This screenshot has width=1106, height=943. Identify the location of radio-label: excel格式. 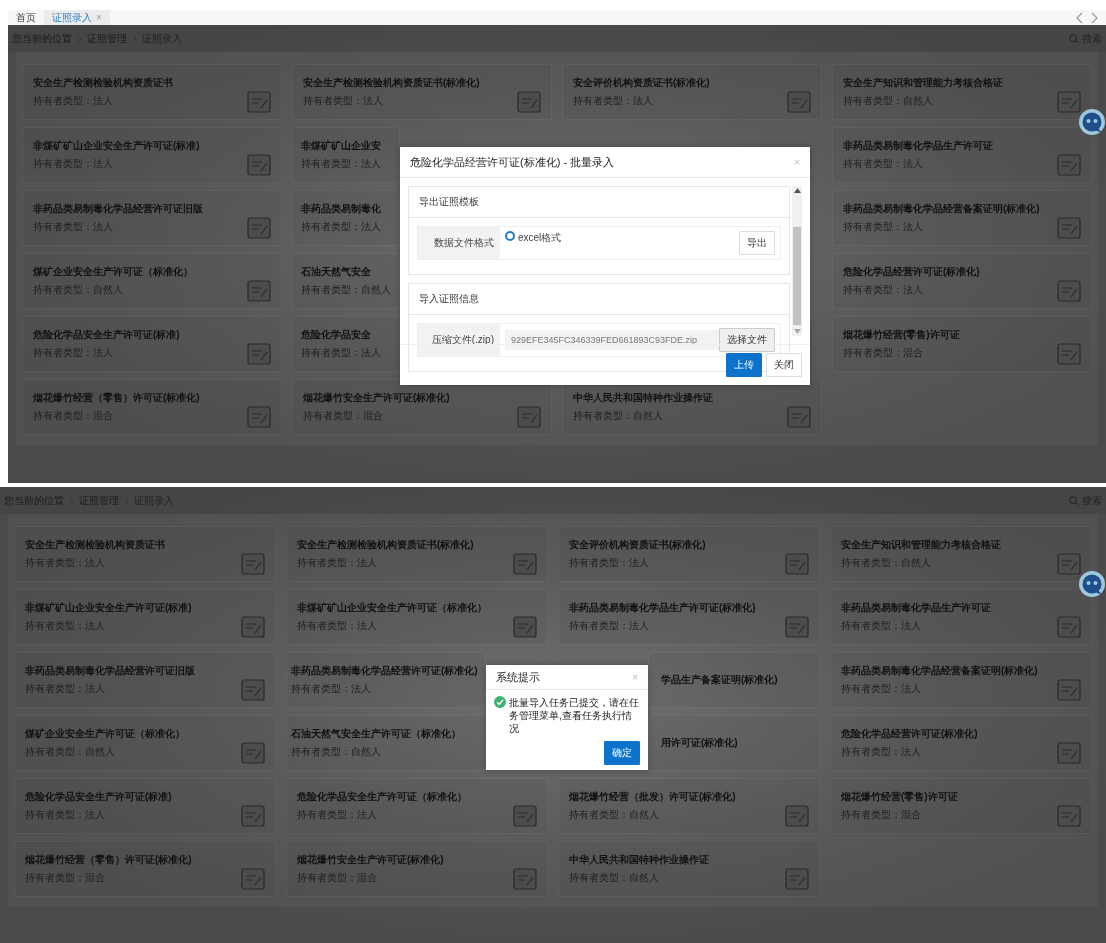
(540, 238).